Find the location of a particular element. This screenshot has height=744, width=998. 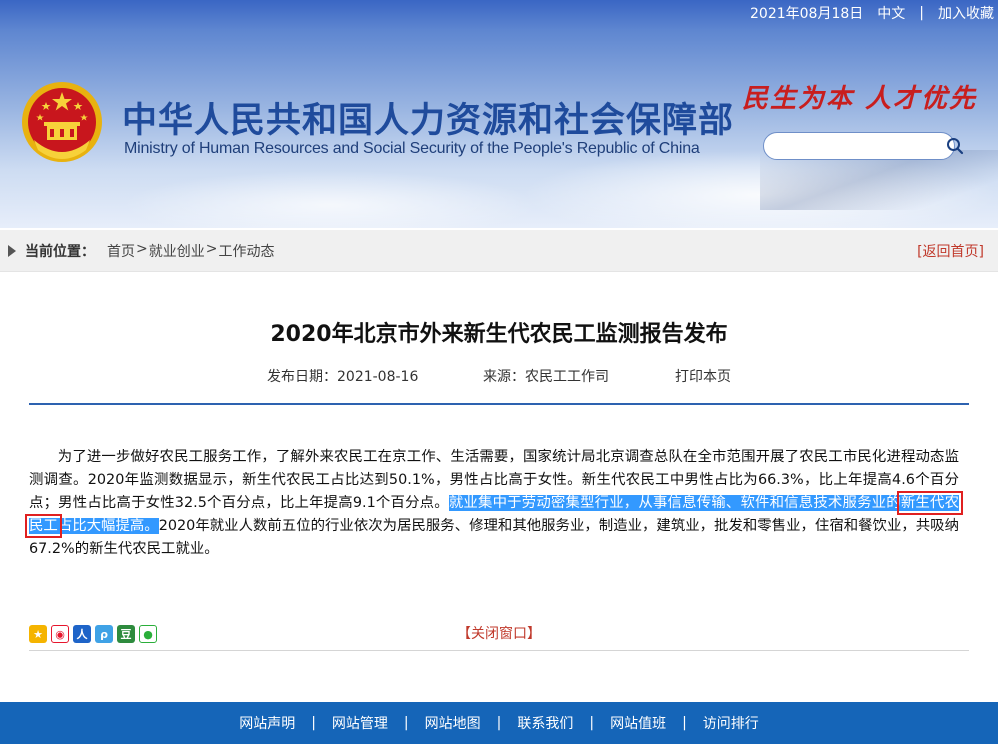

publish-date: 发布日期：2021-08-16 is located at coordinates (343, 377).